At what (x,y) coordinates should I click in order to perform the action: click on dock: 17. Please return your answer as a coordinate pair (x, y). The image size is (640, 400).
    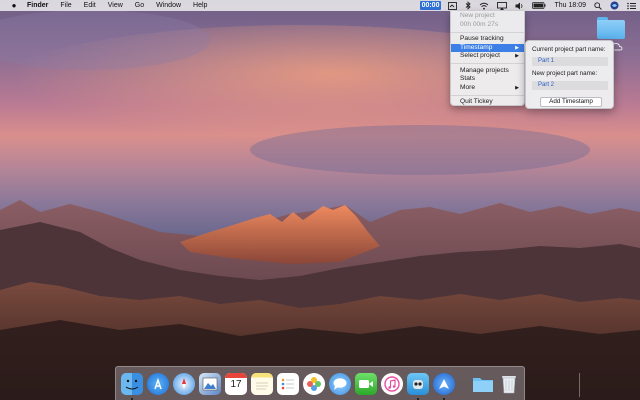
    Looking at the image, I should click on (347, 383).